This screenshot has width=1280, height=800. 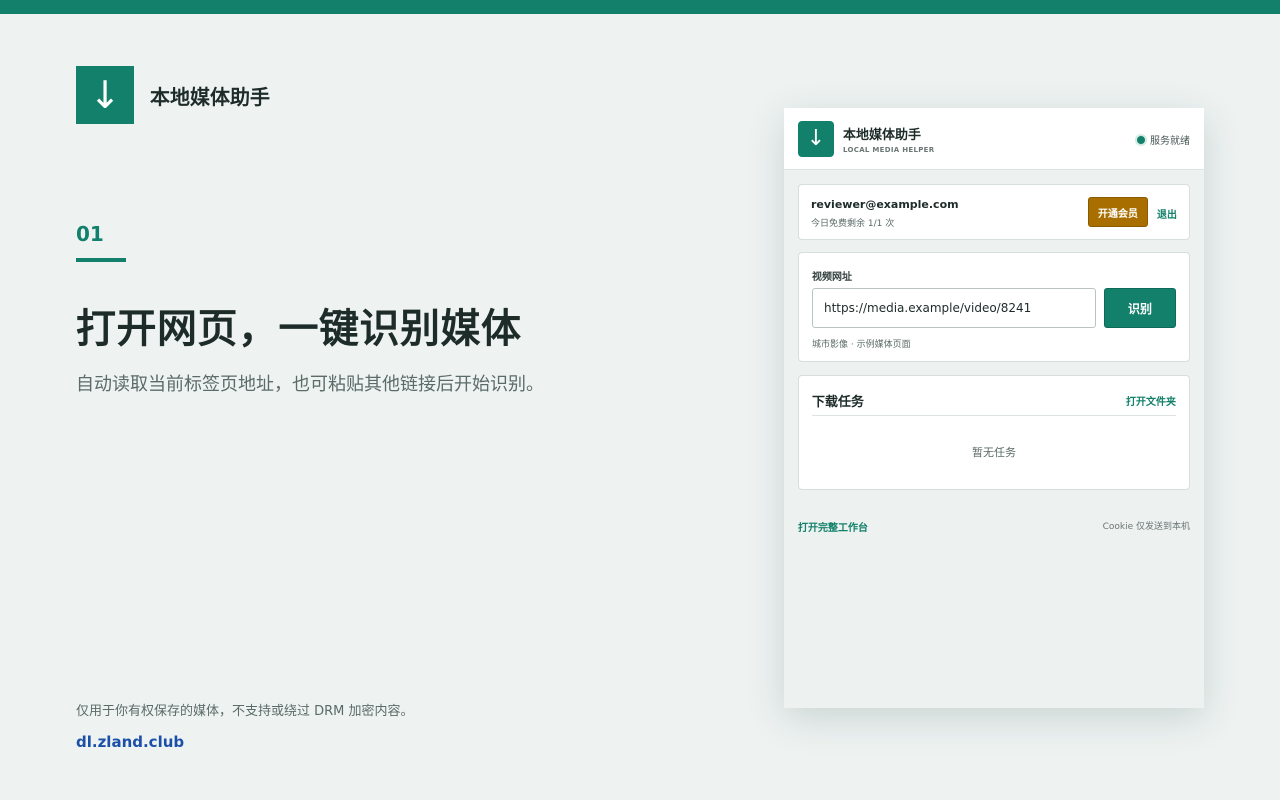 I want to click on vip-button: 开通会员, so click(x=1118, y=212).